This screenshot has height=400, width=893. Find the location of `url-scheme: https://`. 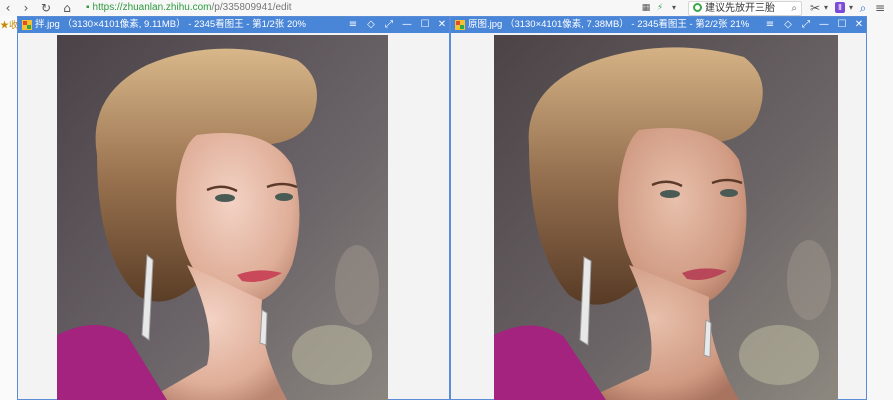

url-scheme: https:// is located at coordinates (107, 7).